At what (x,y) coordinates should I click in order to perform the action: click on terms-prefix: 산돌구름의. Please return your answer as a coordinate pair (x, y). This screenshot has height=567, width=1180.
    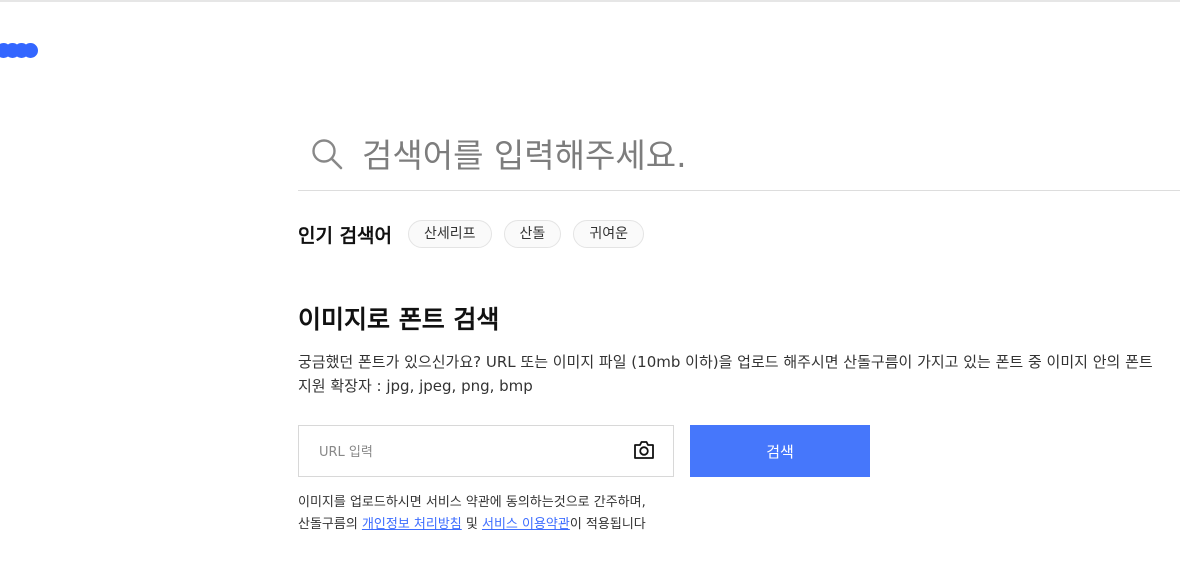
    Looking at the image, I should click on (330, 524).